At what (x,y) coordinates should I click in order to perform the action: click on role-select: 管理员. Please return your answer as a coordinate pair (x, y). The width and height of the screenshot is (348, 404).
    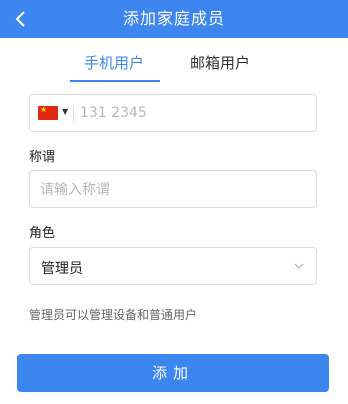
    Looking at the image, I should click on (173, 266).